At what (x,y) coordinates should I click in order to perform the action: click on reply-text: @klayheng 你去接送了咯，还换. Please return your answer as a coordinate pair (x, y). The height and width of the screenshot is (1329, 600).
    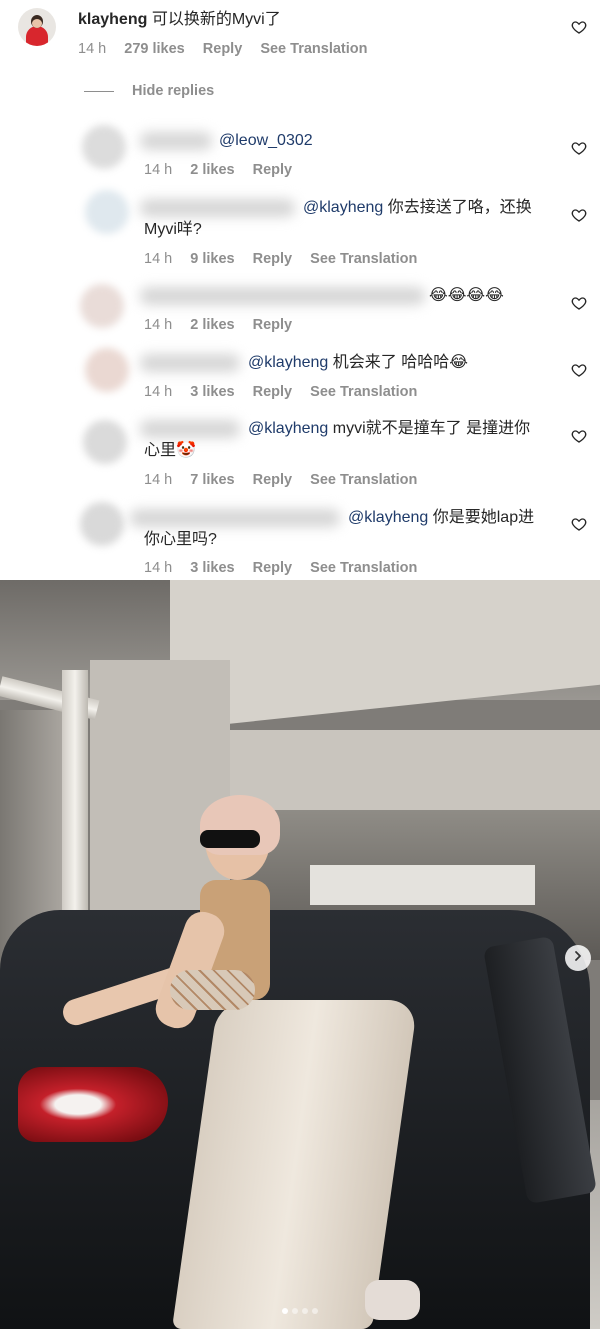
    Looking at the image, I should click on (417, 208).